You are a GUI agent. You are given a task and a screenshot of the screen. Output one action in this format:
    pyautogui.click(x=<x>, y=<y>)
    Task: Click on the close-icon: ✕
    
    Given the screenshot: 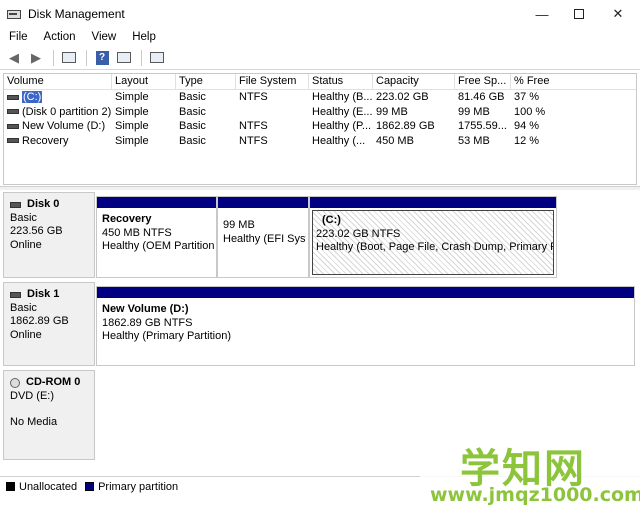 What is the action you would take?
    pyautogui.click(x=618, y=13)
    